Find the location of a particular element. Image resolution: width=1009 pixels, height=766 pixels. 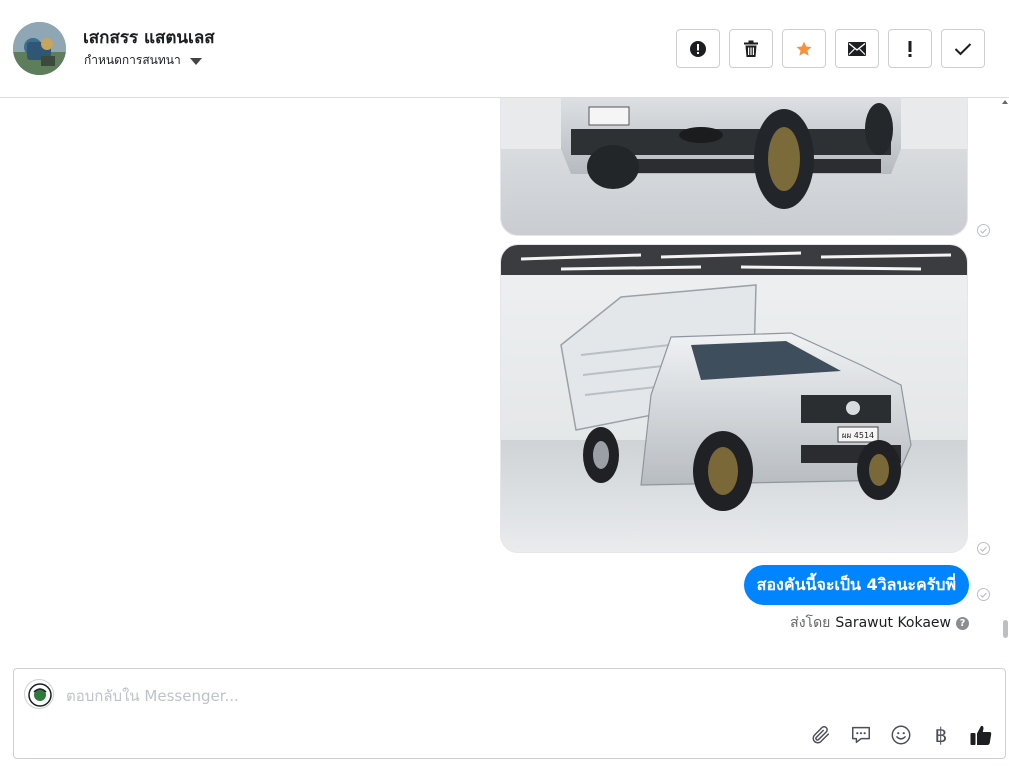

star-button is located at coordinates (804, 48).